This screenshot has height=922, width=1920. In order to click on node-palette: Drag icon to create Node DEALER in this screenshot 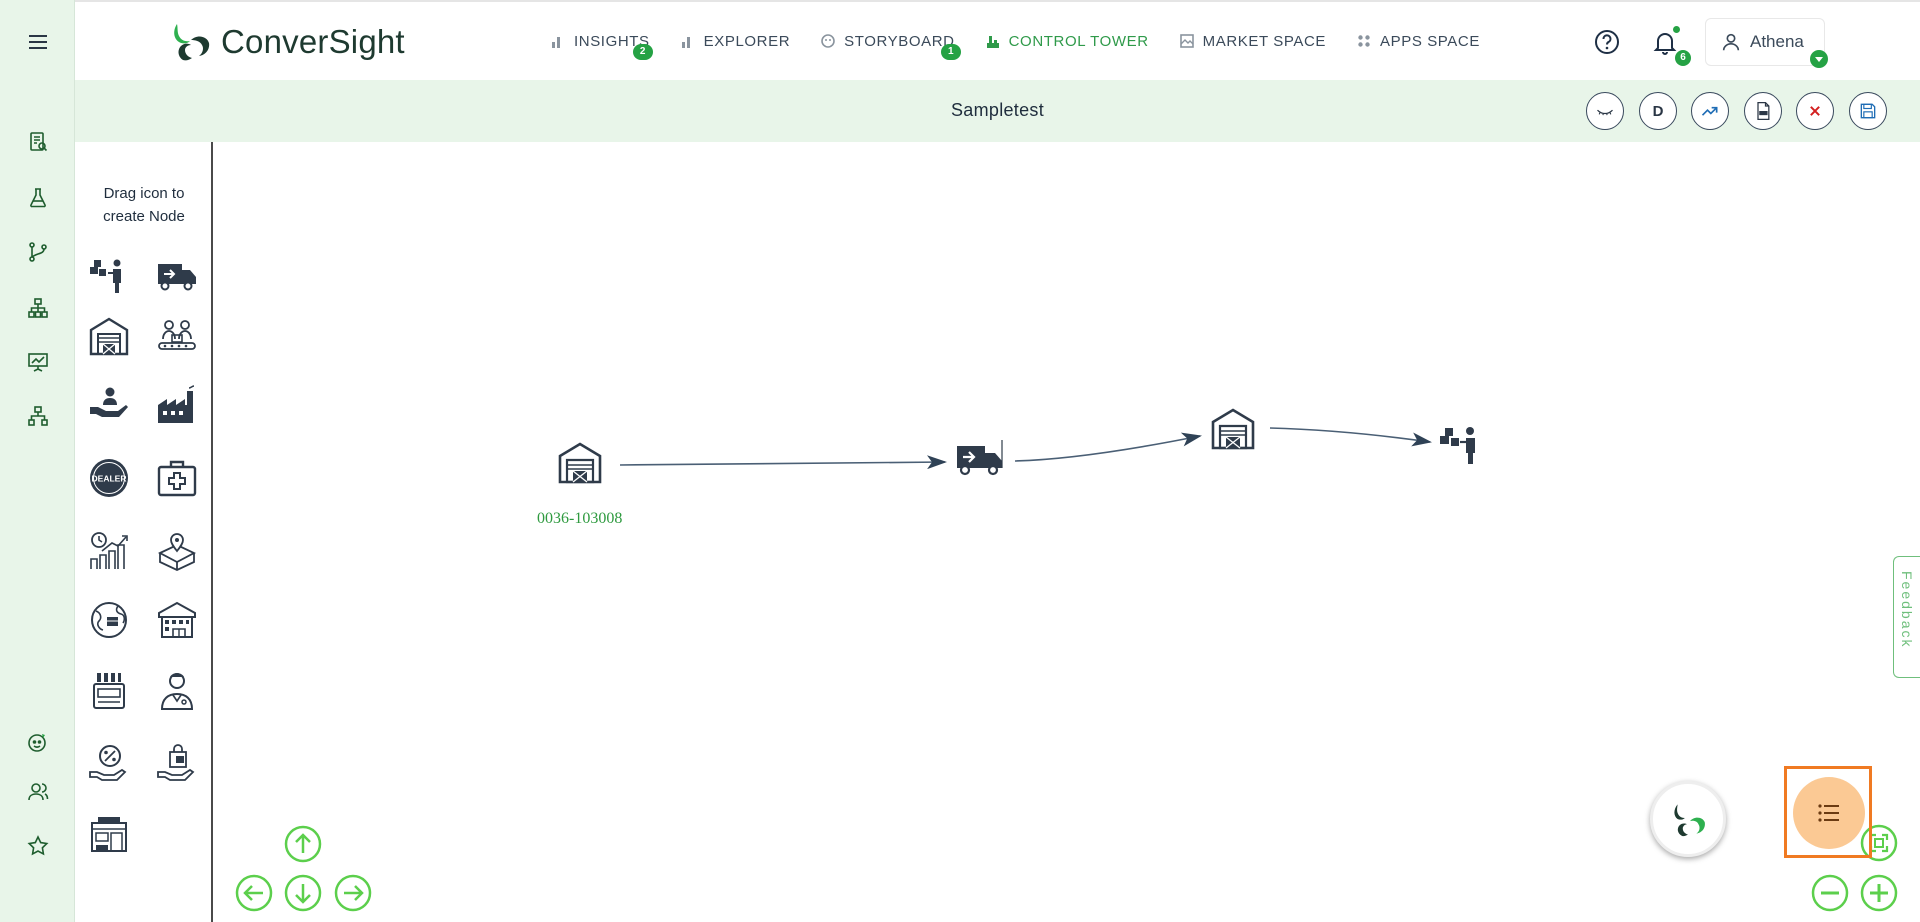, I will do `click(144, 532)`.